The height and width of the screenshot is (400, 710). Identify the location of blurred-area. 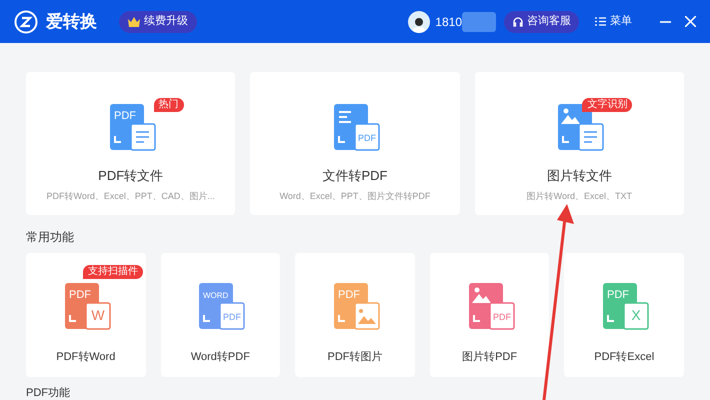
(479, 22).